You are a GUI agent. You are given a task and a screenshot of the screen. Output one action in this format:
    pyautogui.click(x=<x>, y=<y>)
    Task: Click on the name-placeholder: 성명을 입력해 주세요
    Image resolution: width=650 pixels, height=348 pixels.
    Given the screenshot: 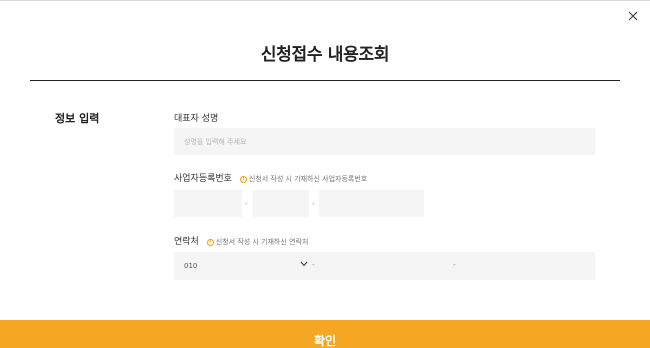 What is the action you would take?
    pyautogui.click(x=215, y=142)
    